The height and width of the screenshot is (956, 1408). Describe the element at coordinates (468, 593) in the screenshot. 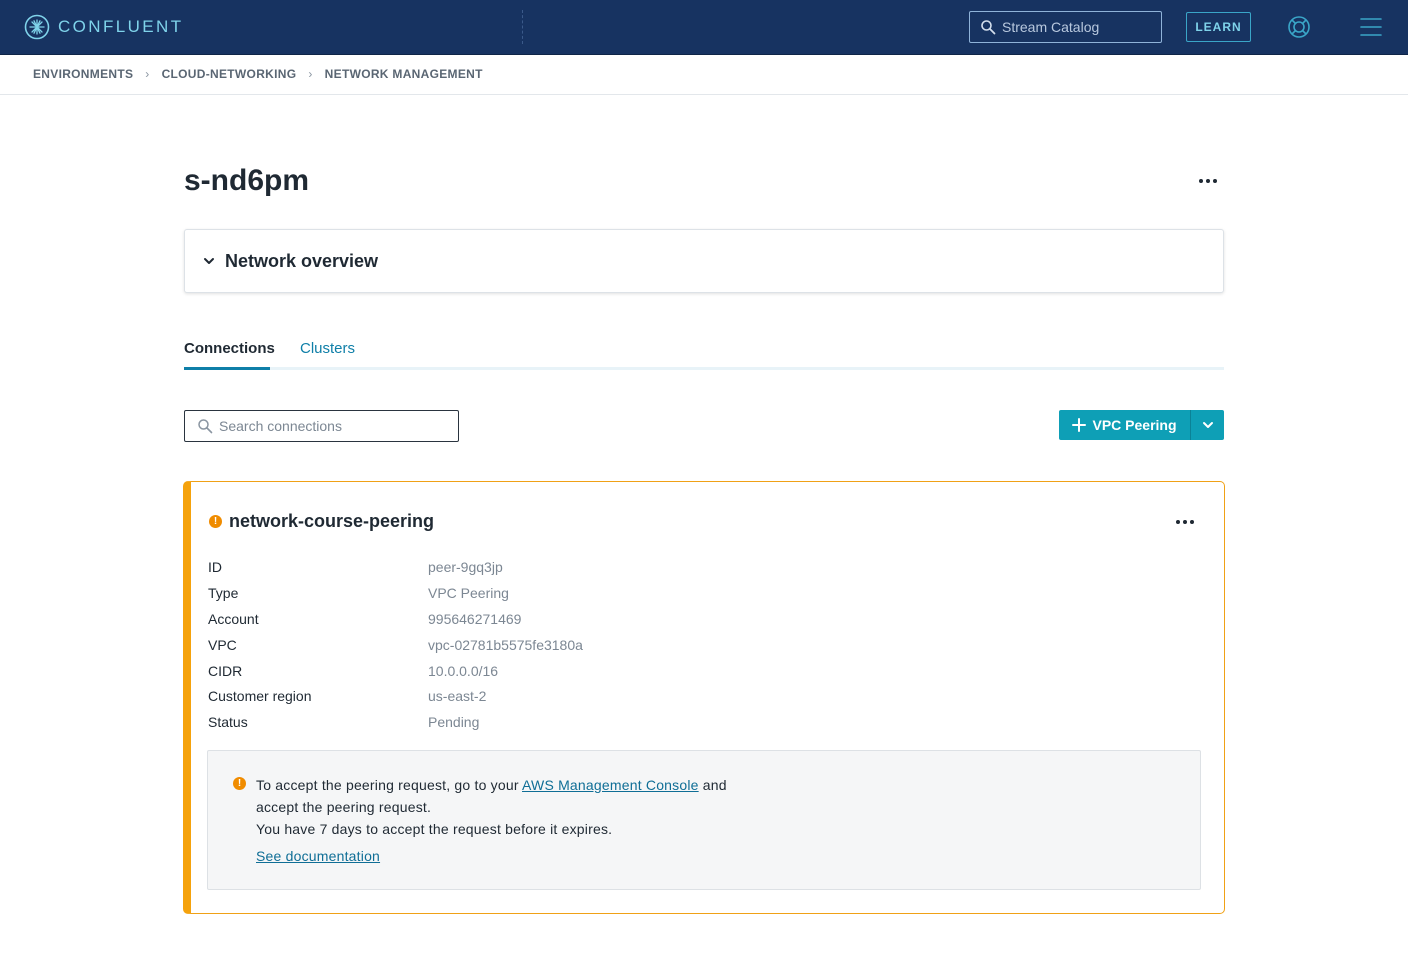

I see `property-value: VPC Peering` at that location.